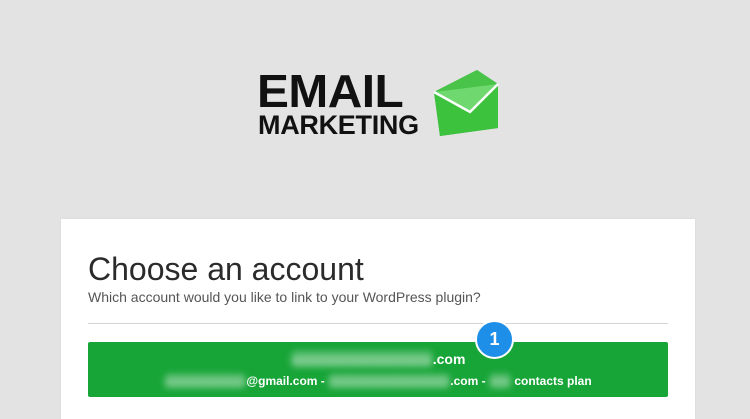  I want to click on account-domain-text: .com, so click(449, 359).